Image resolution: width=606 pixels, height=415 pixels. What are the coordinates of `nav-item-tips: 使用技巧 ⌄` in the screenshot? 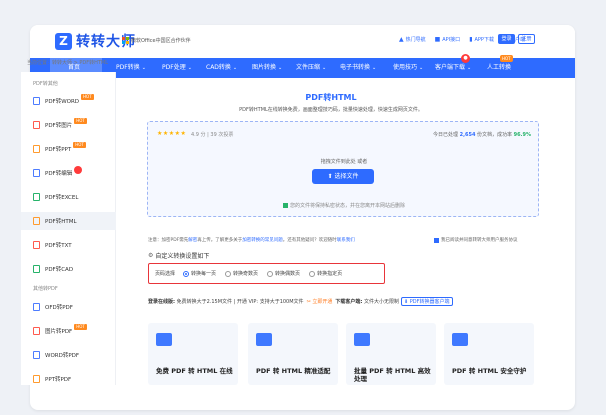 It's located at (408, 68).